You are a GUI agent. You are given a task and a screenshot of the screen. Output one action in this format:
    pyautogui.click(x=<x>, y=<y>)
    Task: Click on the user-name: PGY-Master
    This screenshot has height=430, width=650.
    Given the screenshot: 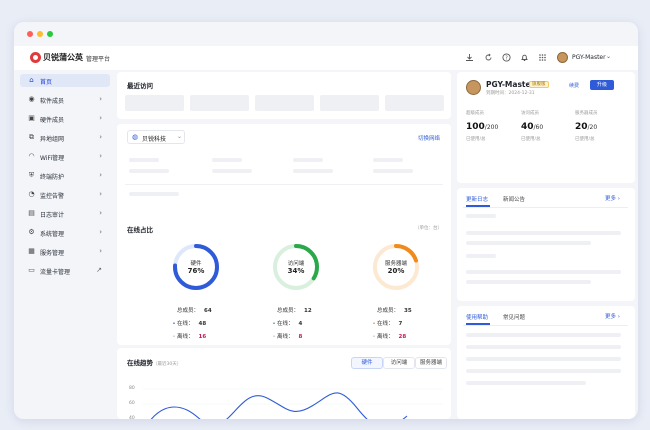 What is the action you would take?
    pyautogui.click(x=589, y=57)
    